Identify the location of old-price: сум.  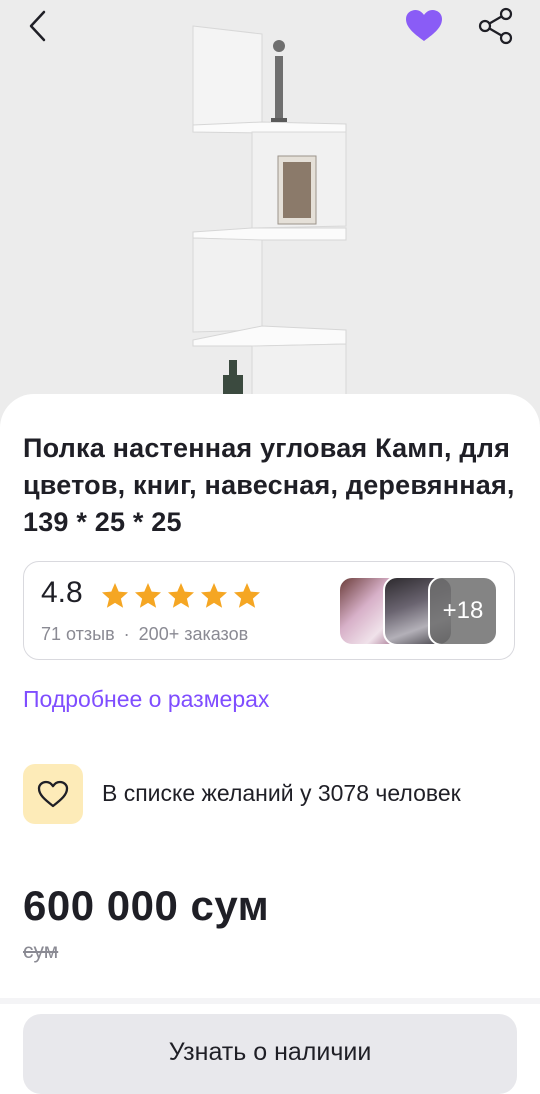
(41, 951).